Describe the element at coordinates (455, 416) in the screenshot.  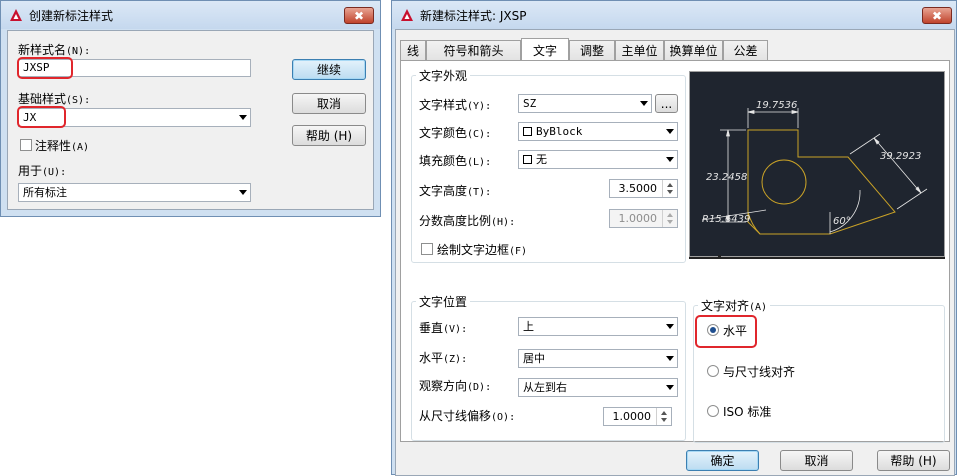
I see `offset-text: 从尺寸线偏移` at that location.